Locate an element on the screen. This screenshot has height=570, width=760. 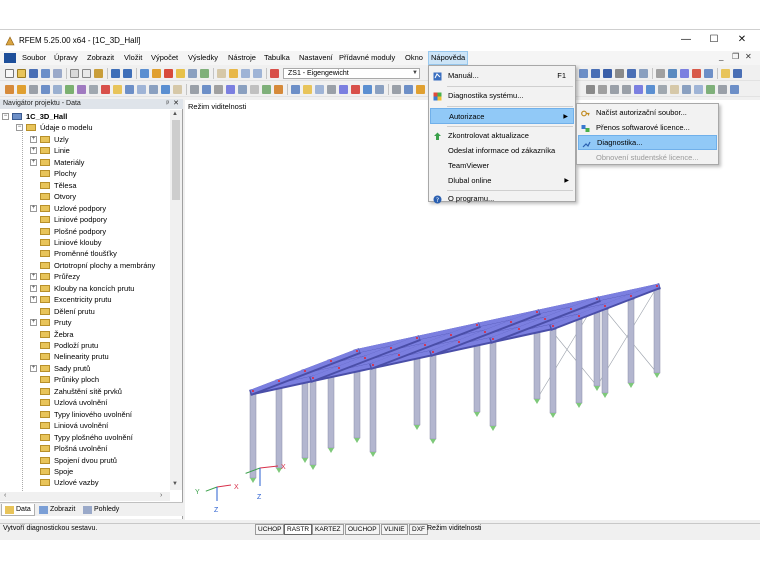
calc-params-icon is located at coordinates (153, 89).